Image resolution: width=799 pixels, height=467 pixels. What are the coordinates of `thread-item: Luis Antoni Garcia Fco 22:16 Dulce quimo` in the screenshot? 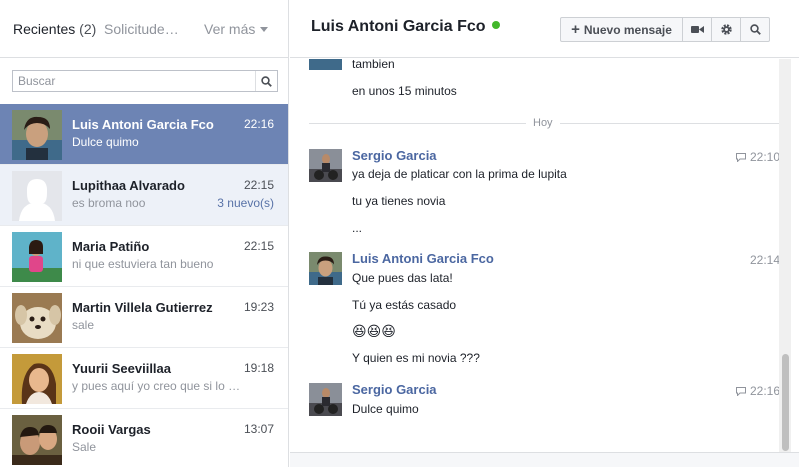 It's located at (144, 134).